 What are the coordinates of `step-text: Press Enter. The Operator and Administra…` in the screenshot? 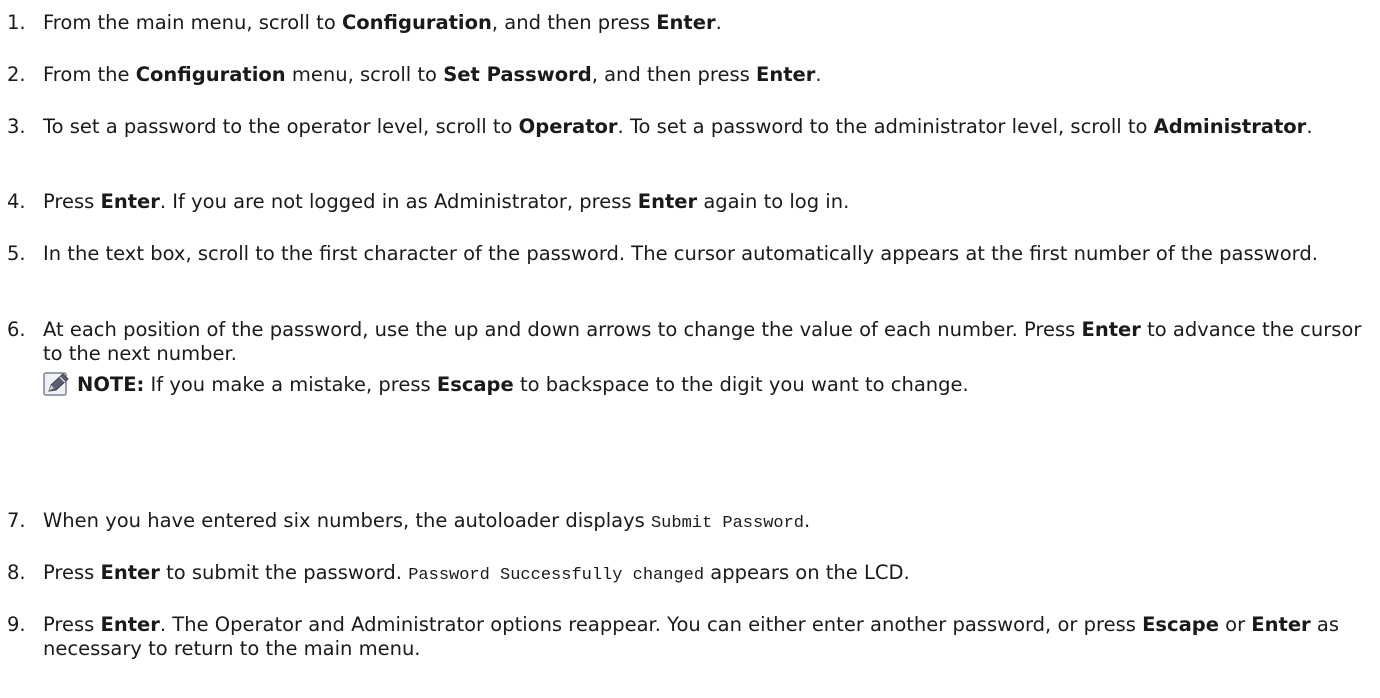 It's located at (691, 636).